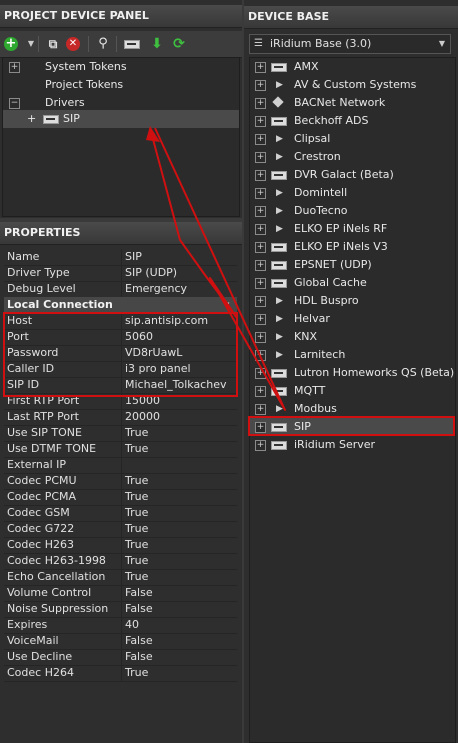 The width and height of the screenshot is (458, 743). What do you see at coordinates (179, 625) in the screenshot?
I see `property-value: 40` at bounding box center [179, 625].